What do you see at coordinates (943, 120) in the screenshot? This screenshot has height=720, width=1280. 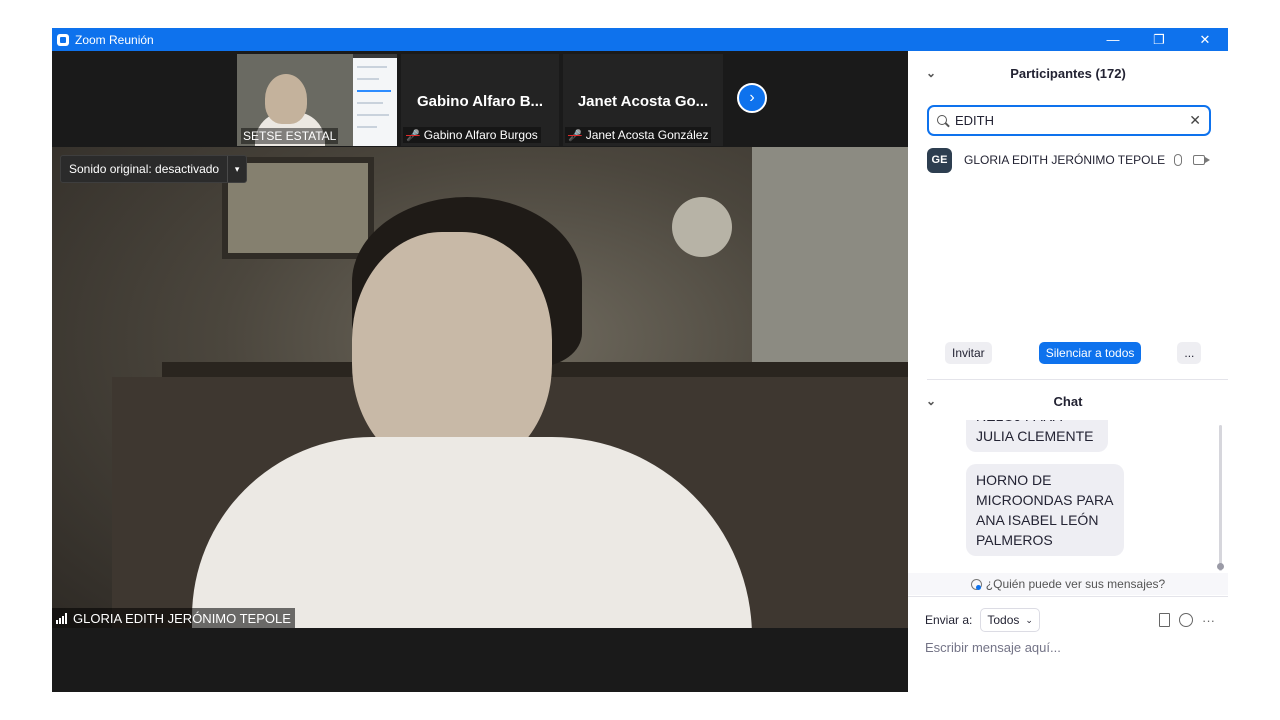 I see `search-icon` at bounding box center [943, 120].